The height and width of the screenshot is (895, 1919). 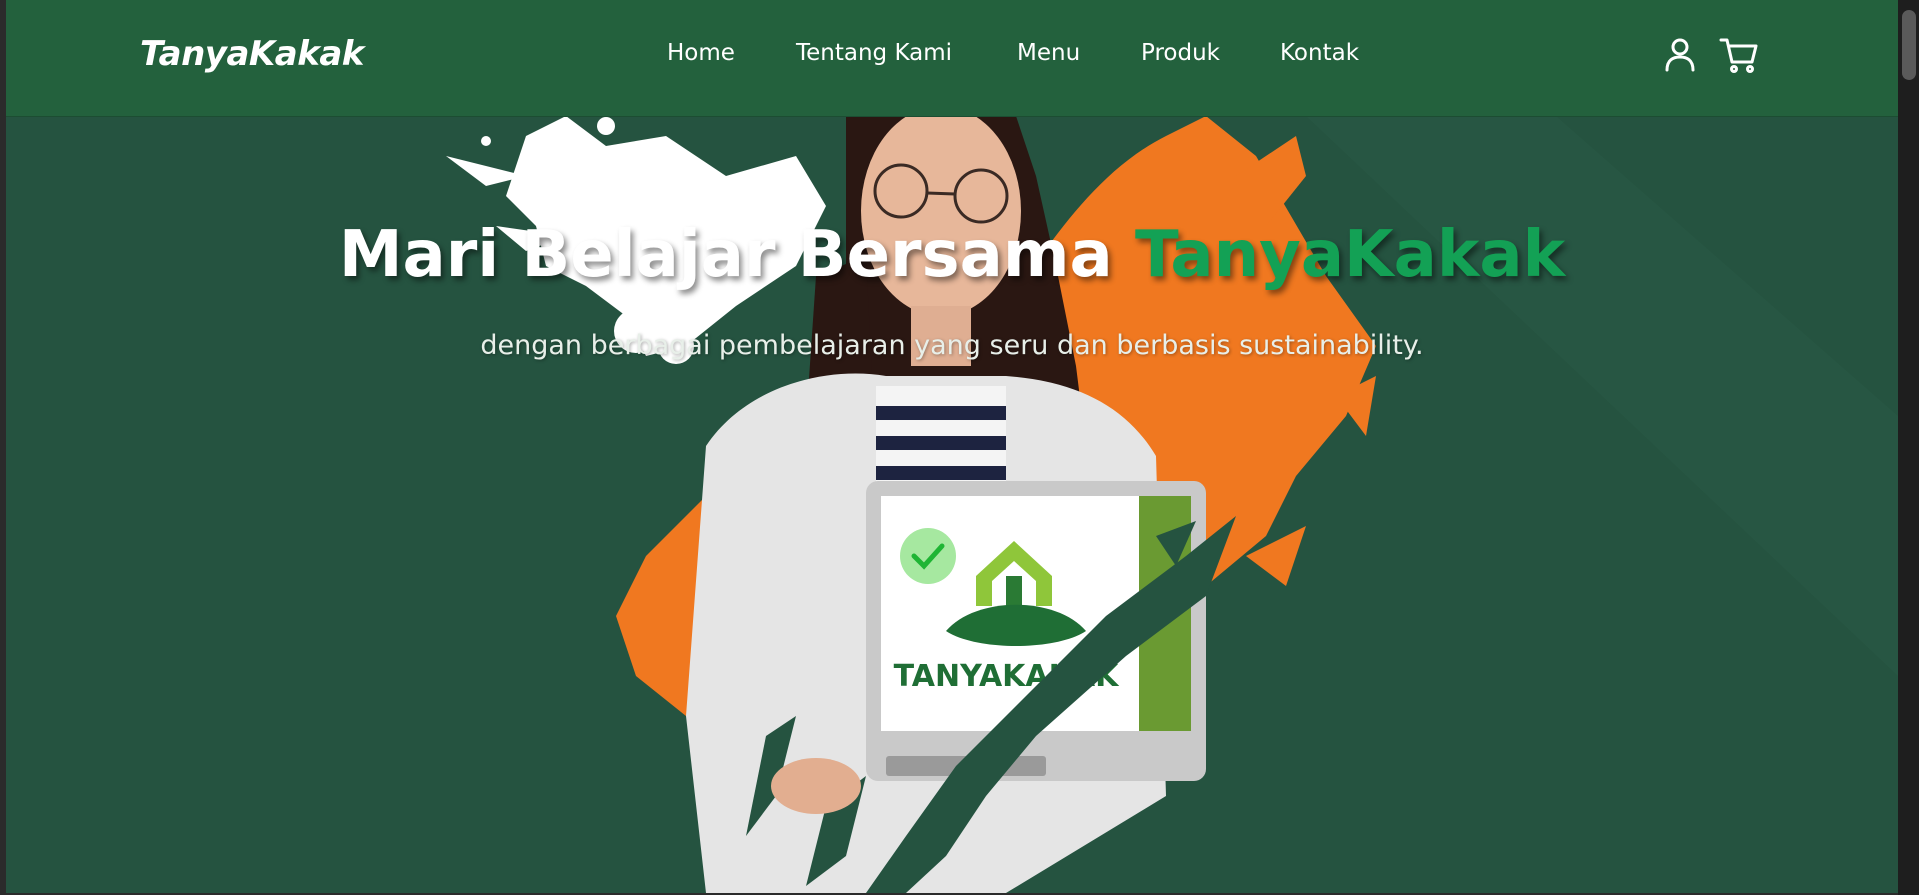 What do you see at coordinates (1680, 57) in the screenshot?
I see `user-icon` at bounding box center [1680, 57].